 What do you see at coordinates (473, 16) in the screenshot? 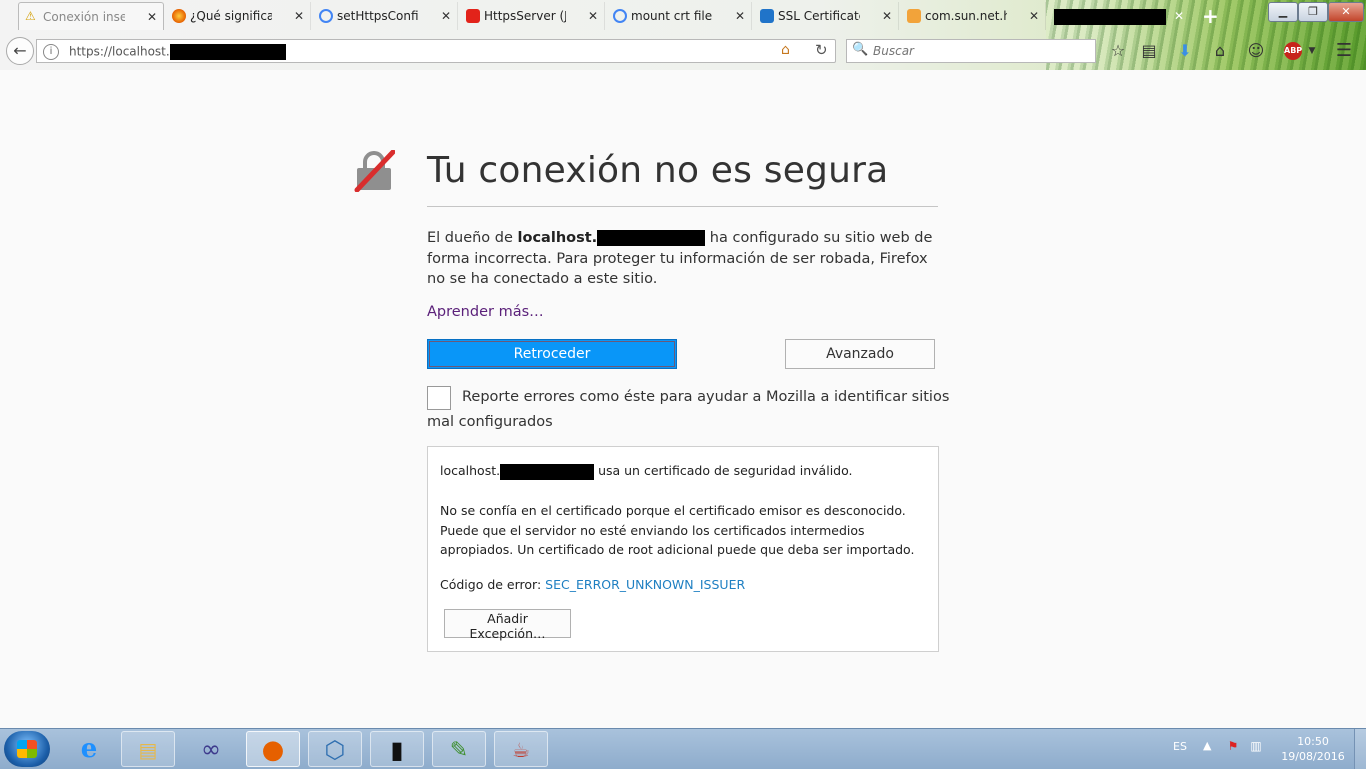
I see `oracle-icon` at bounding box center [473, 16].